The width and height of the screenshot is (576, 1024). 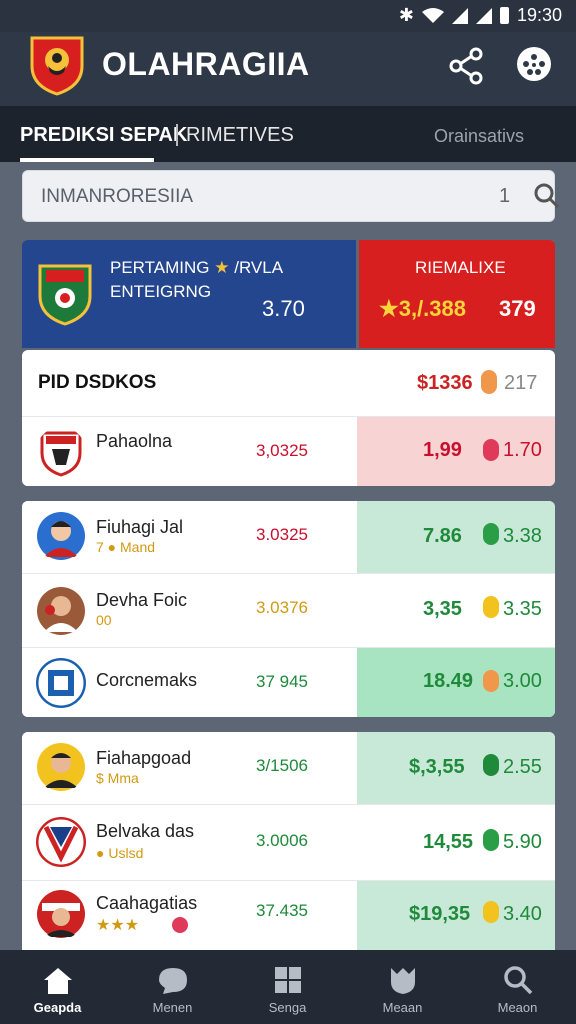 What do you see at coordinates (448, 842) in the screenshot?
I see `odd-value: 14,55` at bounding box center [448, 842].